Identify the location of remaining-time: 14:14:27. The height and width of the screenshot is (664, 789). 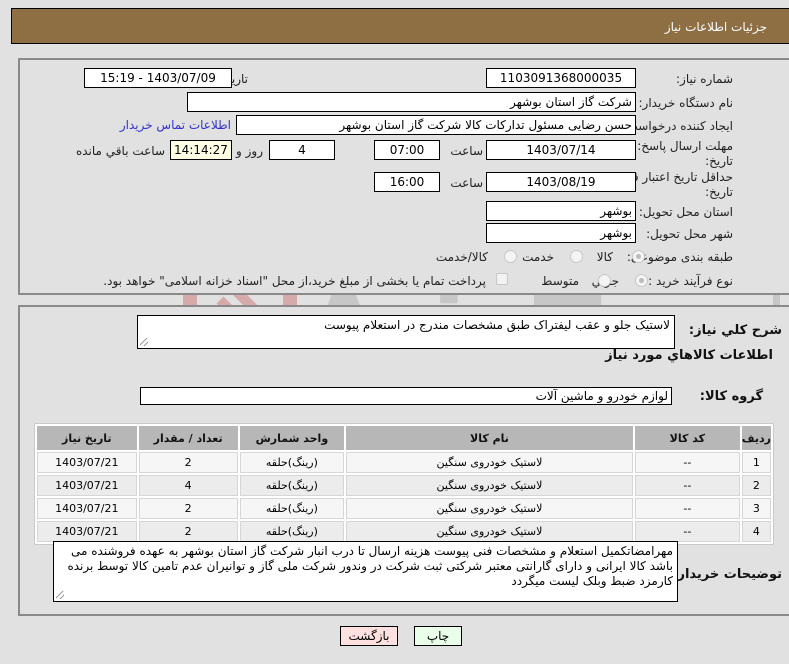
(201, 150).